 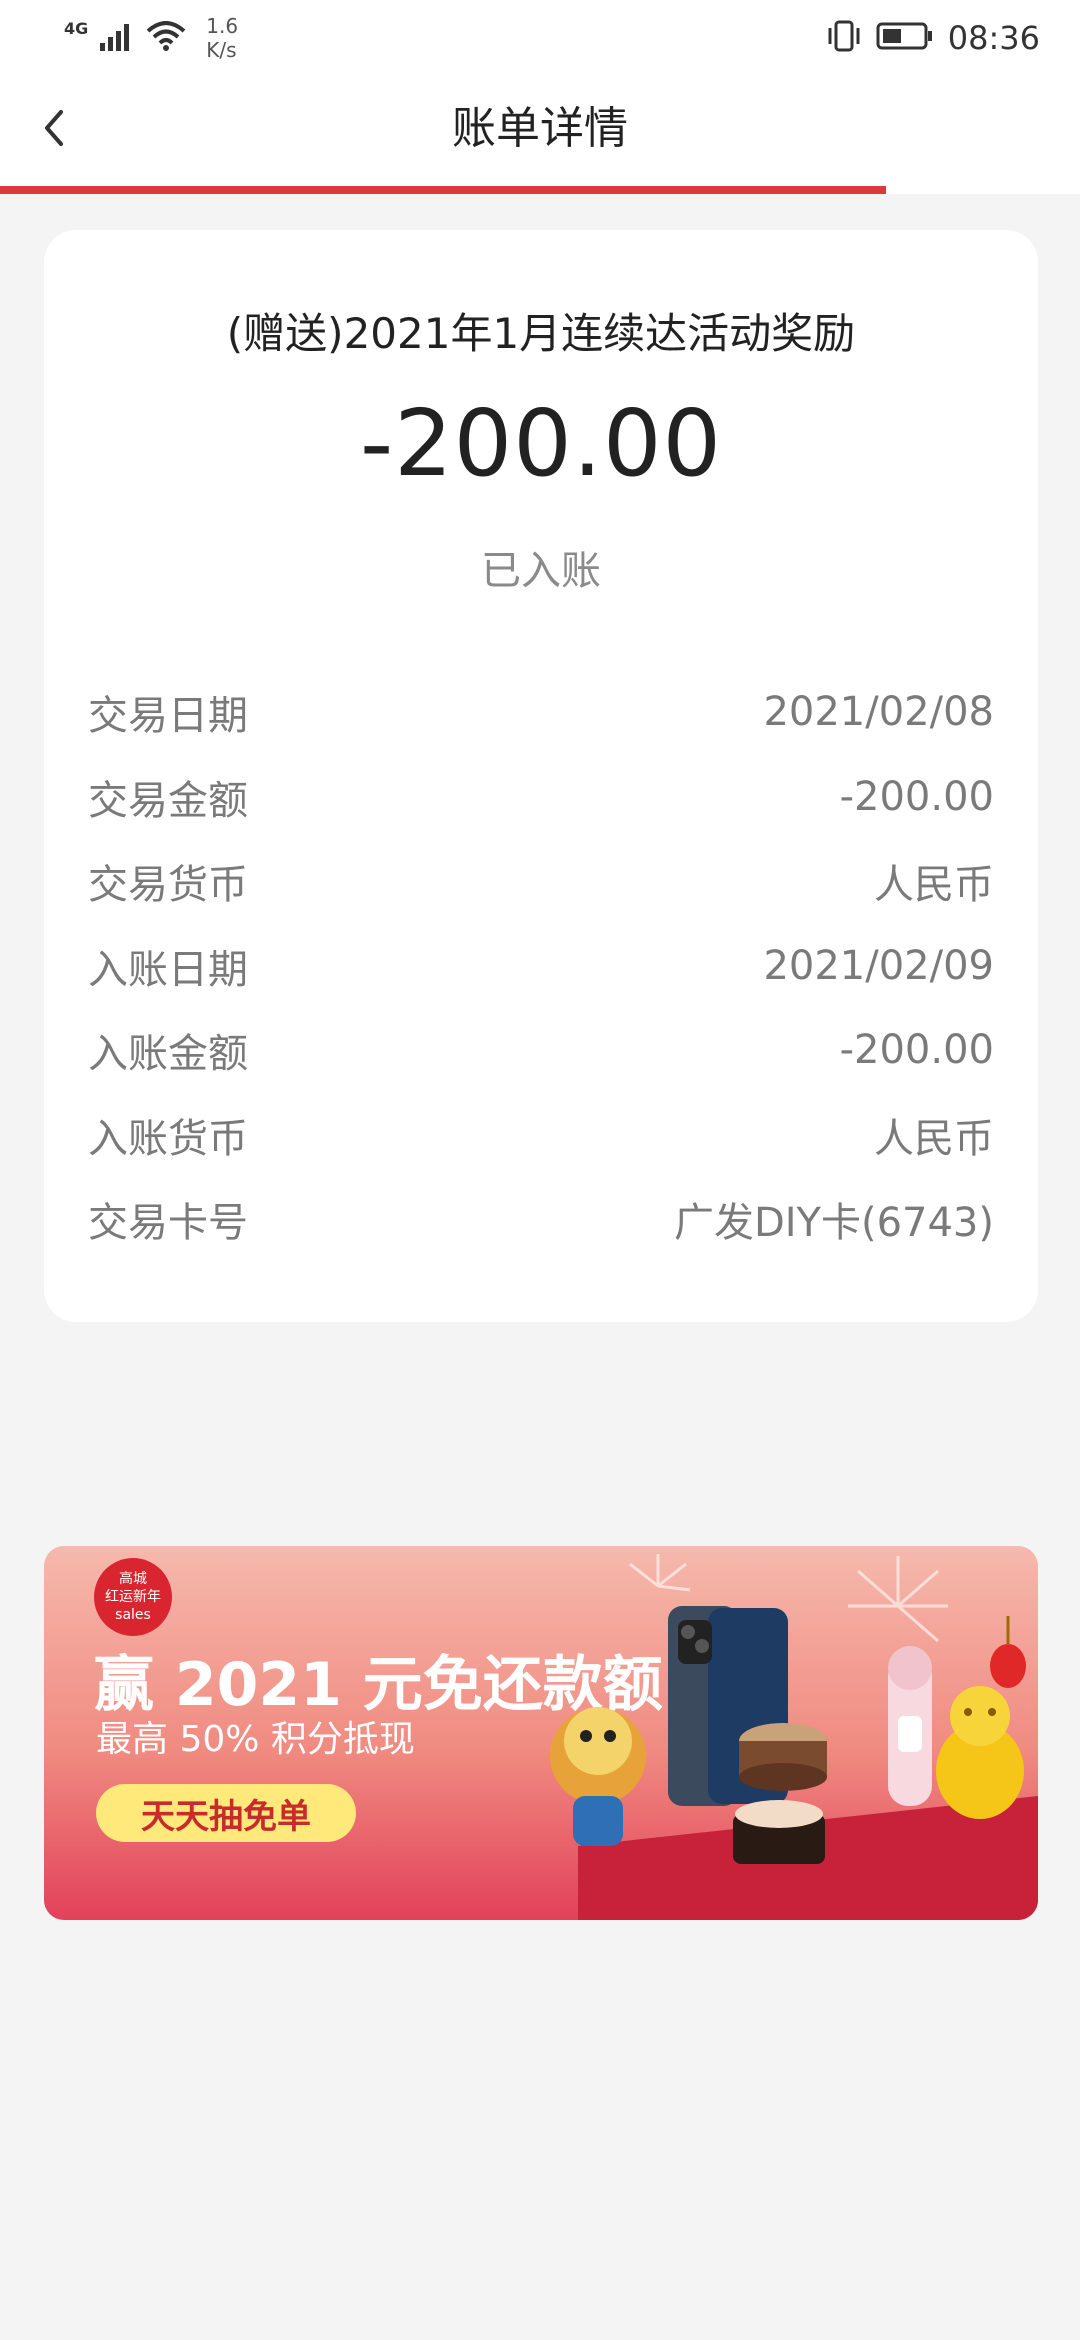 I want to click on lantern-icon, so click(x=1008, y=1652).